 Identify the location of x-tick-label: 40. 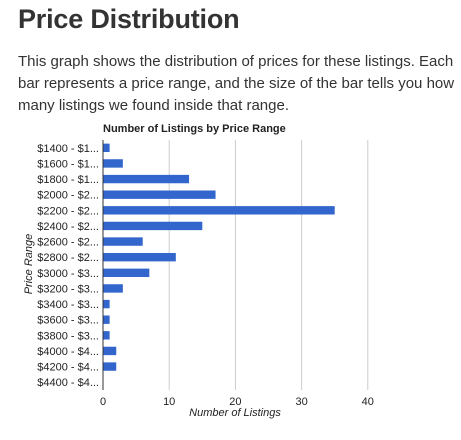
(368, 402).